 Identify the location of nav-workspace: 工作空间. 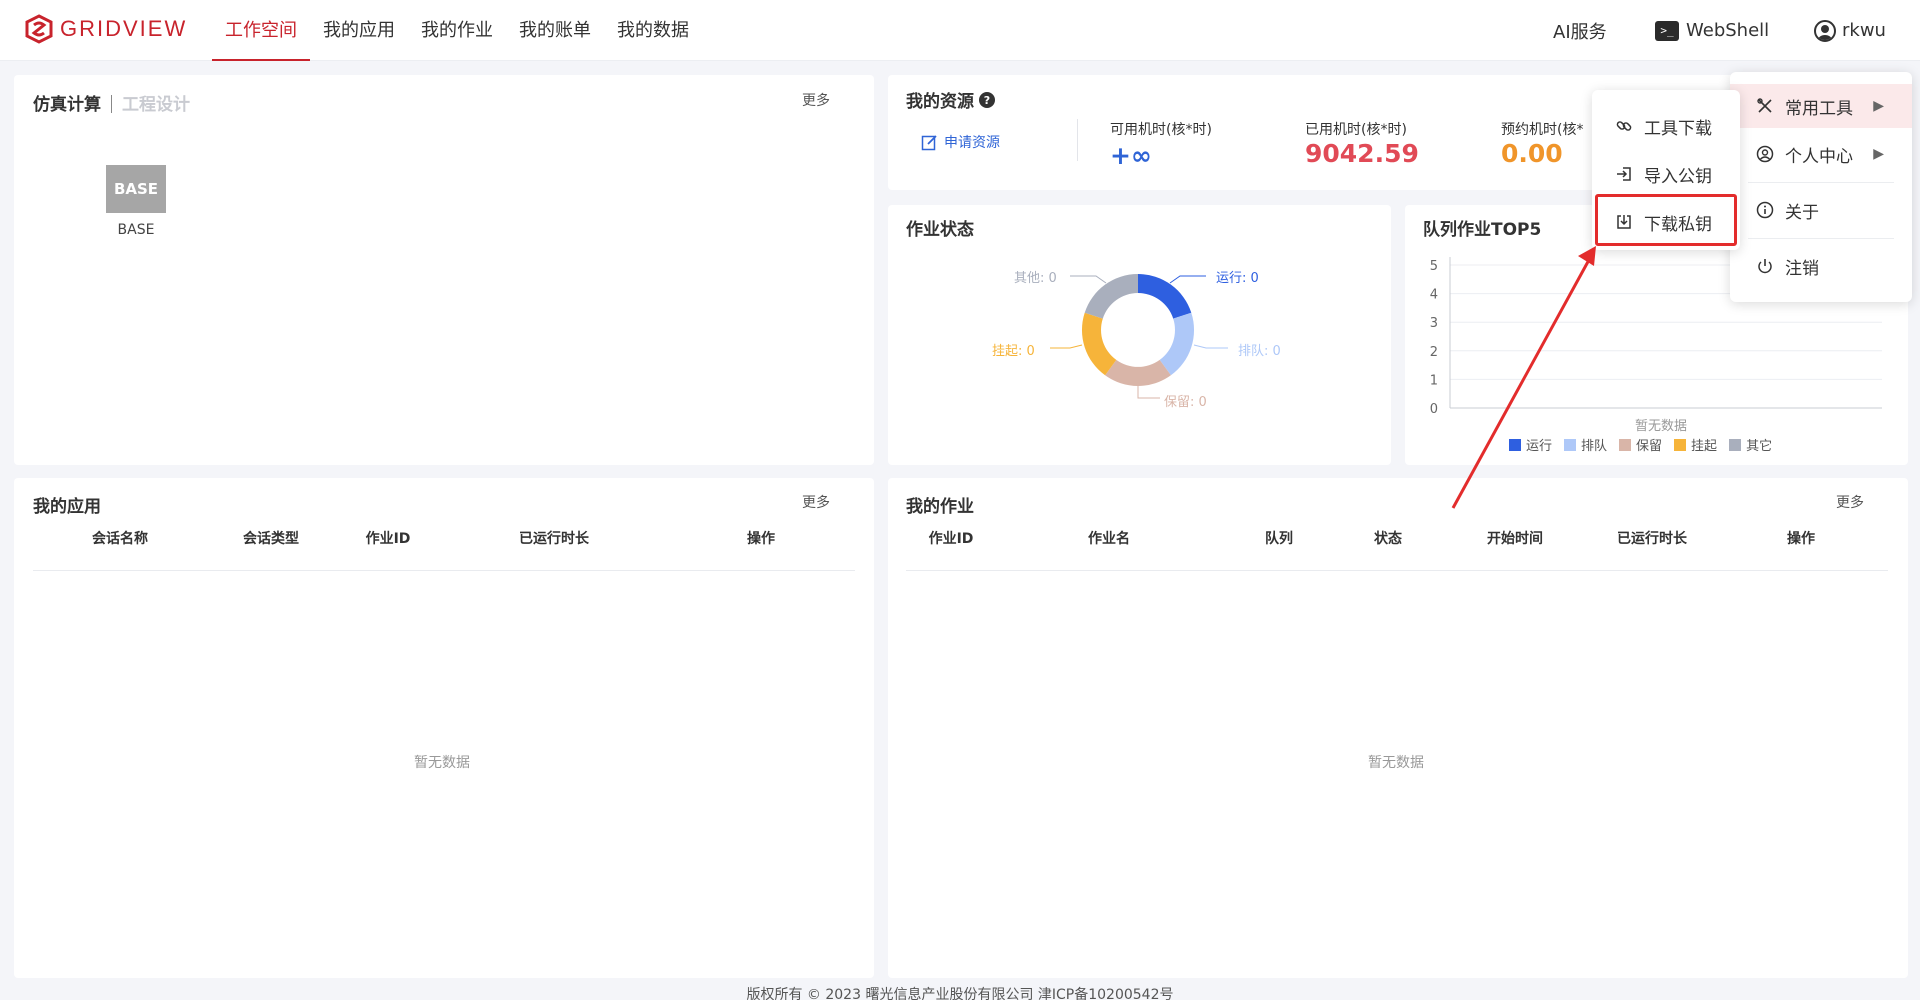
(261, 30).